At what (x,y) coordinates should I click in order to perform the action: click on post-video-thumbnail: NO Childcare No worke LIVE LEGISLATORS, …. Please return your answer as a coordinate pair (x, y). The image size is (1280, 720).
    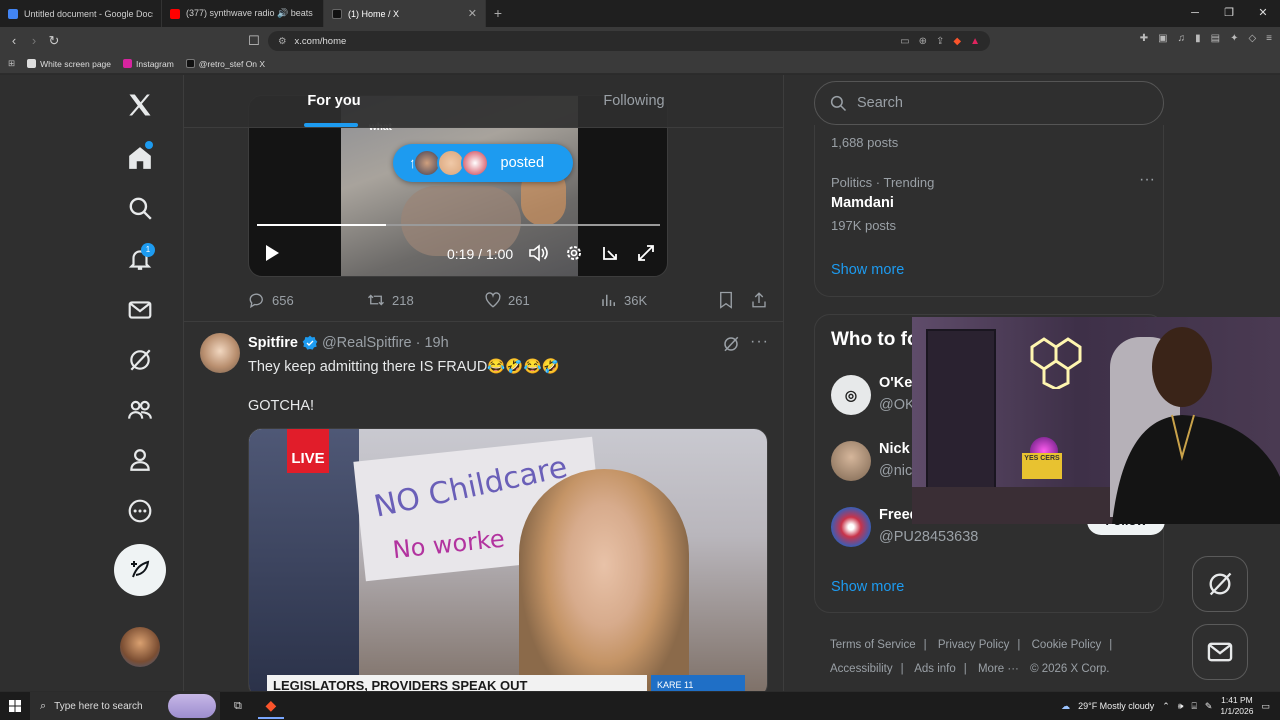
    Looking at the image, I should click on (508, 559).